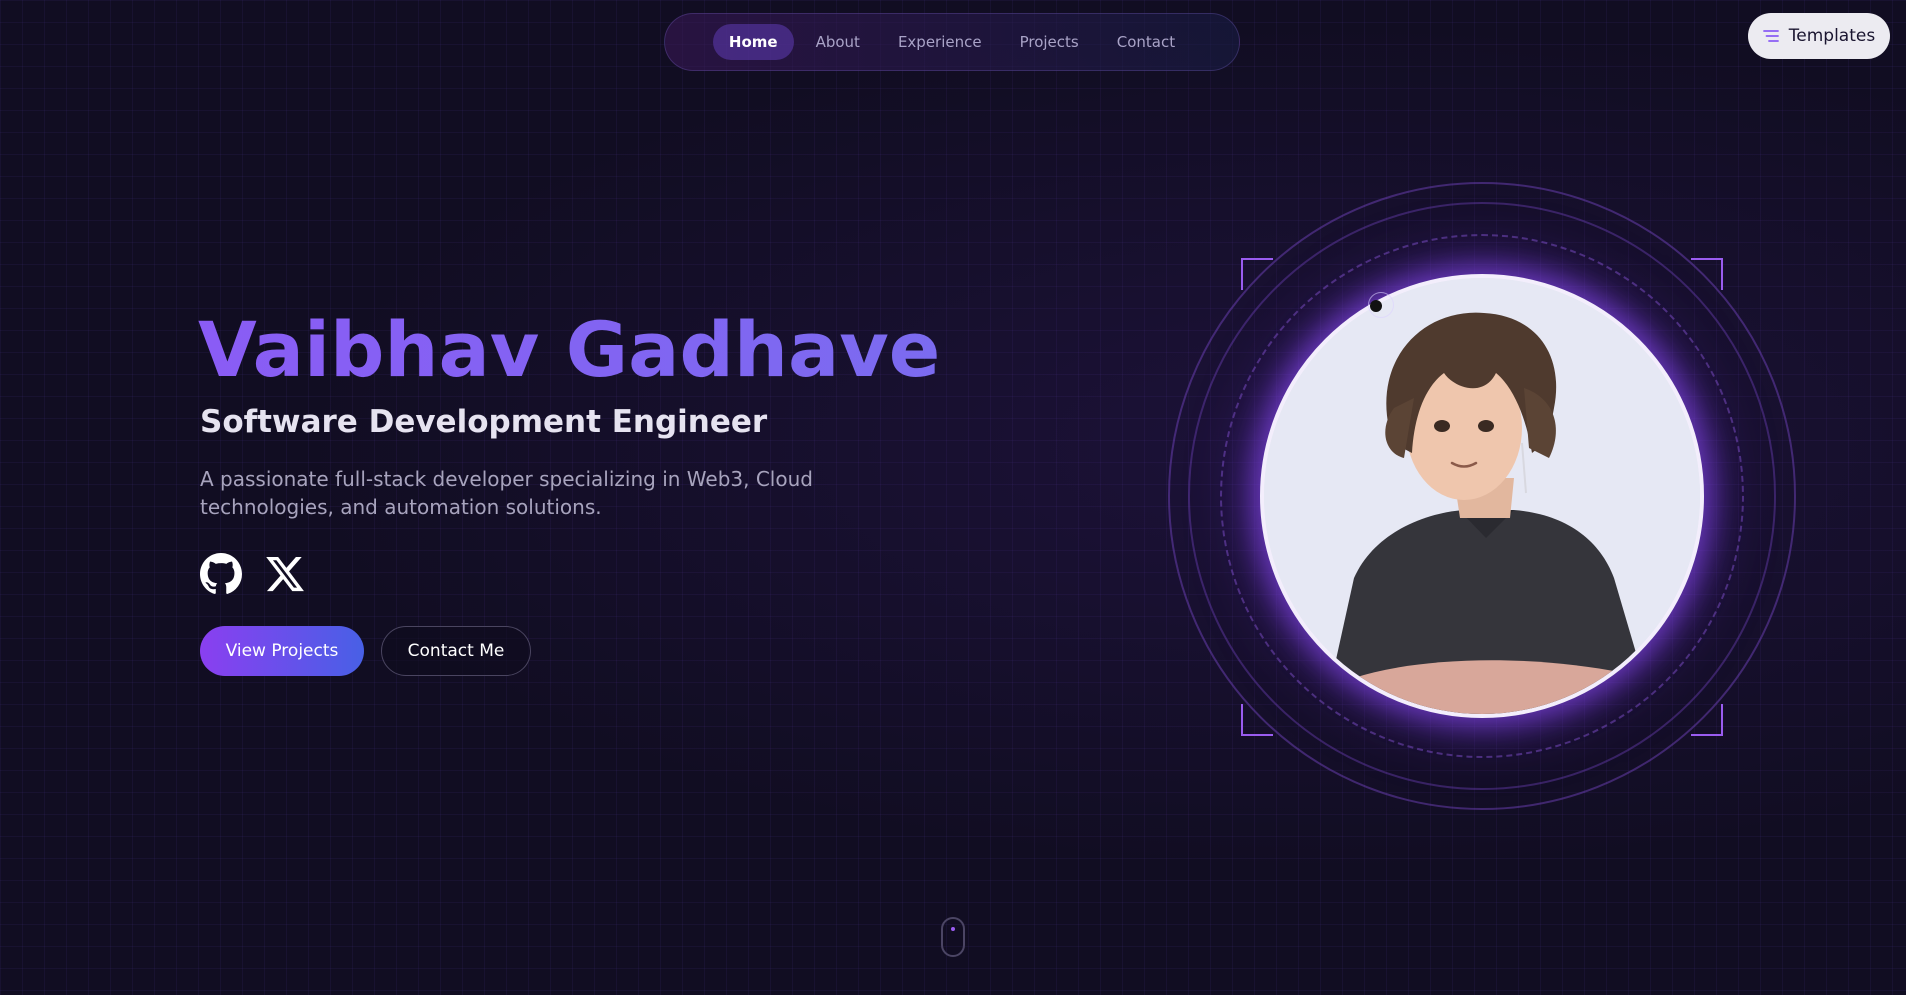  I want to click on nav-item-projects: Projects, so click(1049, 42).